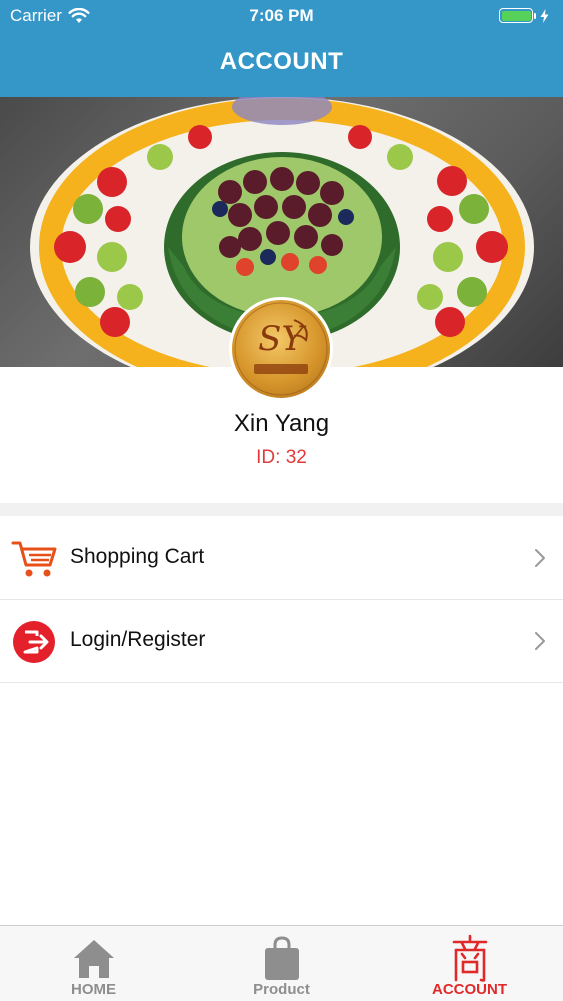  I want to click on shopping-bag-icon, so click(281, 958).